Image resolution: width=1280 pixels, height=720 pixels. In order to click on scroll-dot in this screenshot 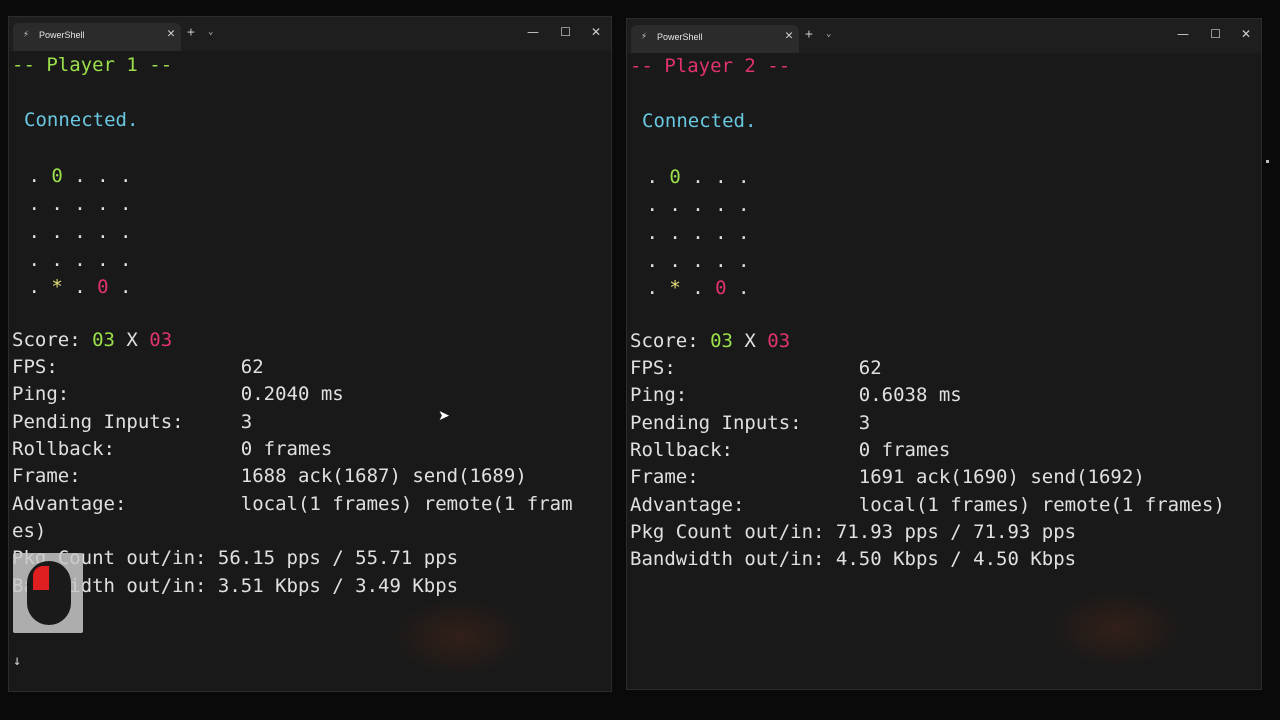, I will do `click(1267, 161)`.